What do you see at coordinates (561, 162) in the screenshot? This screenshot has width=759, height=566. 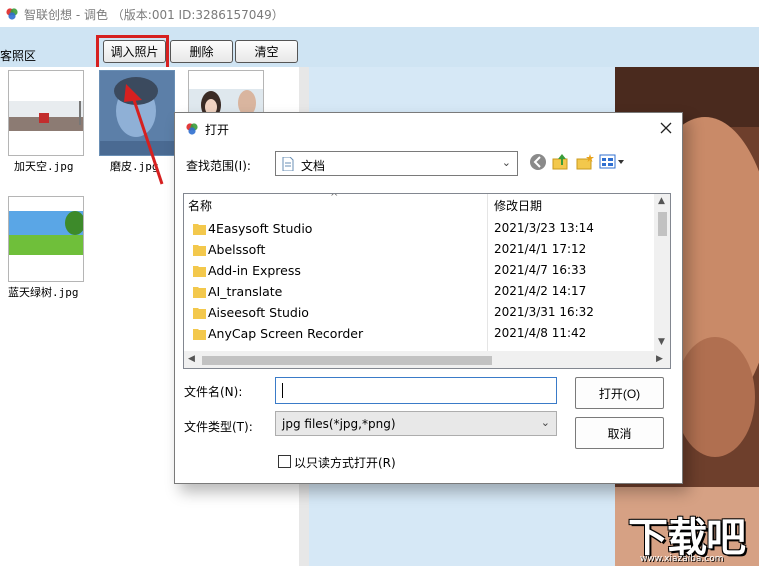 I see `up-folder-icon` at bounding box center [561, 162].